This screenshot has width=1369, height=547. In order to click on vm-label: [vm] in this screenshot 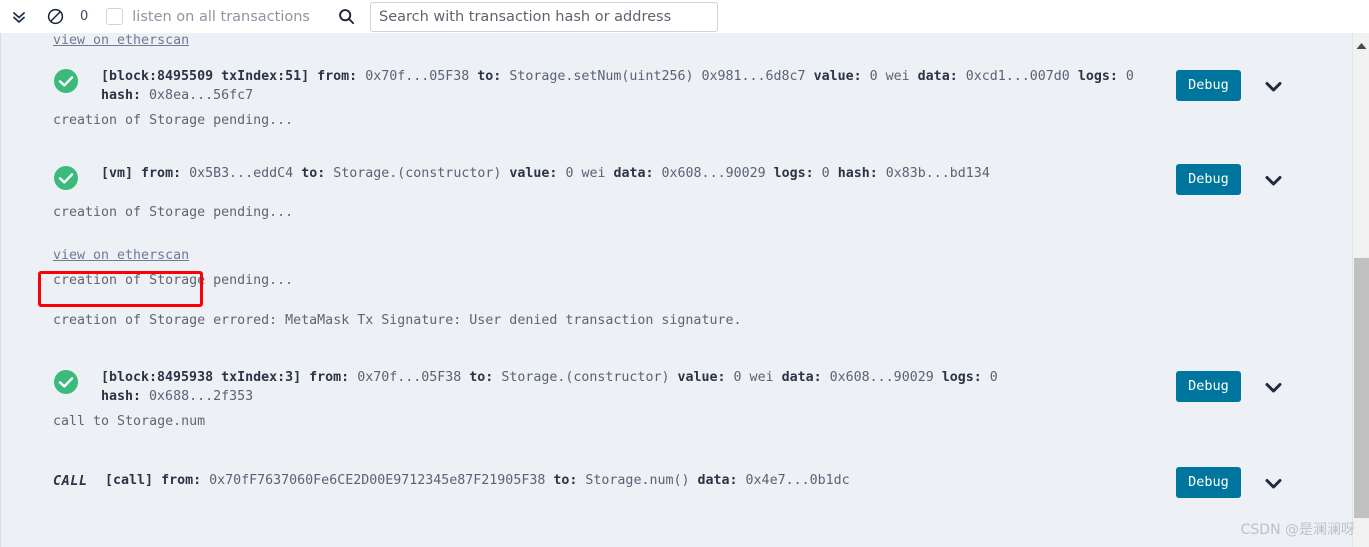, I will do `click(117, 173)`.